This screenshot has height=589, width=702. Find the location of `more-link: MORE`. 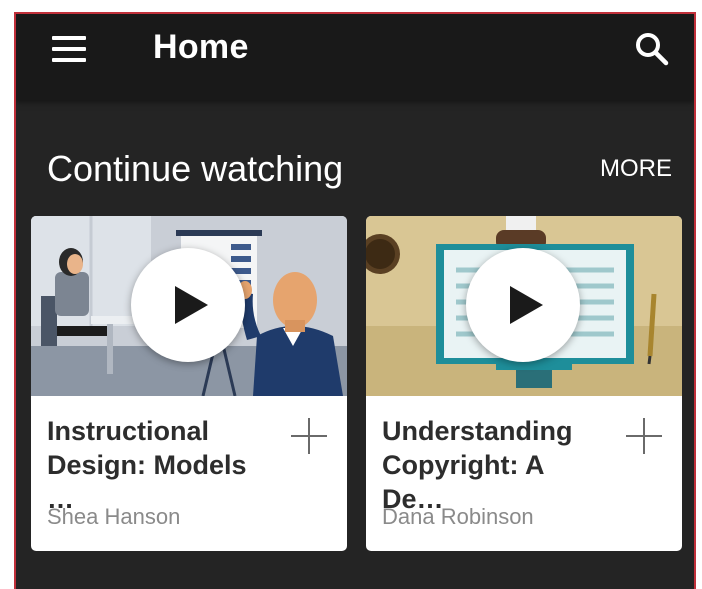

more-link: MORE is located at coordinates (636, 169).